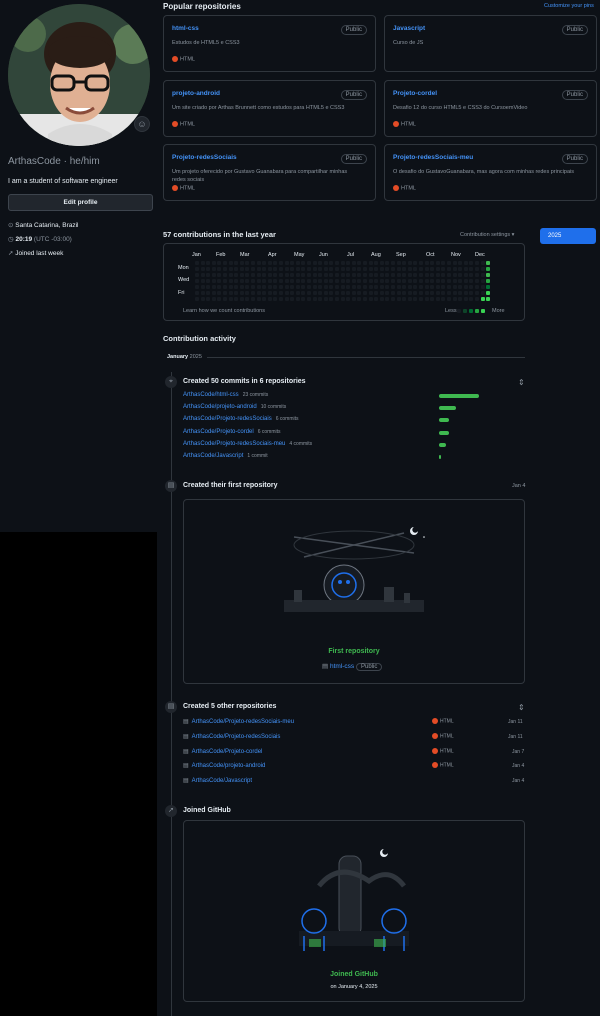 The width and height of the screenshot is (600, 1016). I want to click on first-repo-link: html-css, so click(342, 666).